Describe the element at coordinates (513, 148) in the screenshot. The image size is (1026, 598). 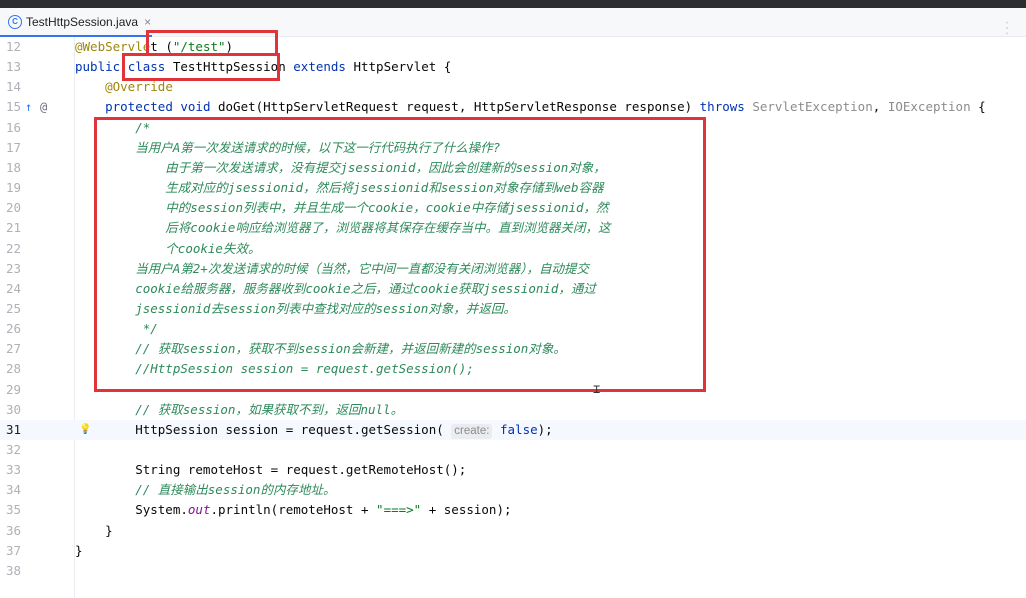
I see `code-line: 17 当用户A第一次发送请求的时候，以下这一行代码执行了什么操作?` at that location.